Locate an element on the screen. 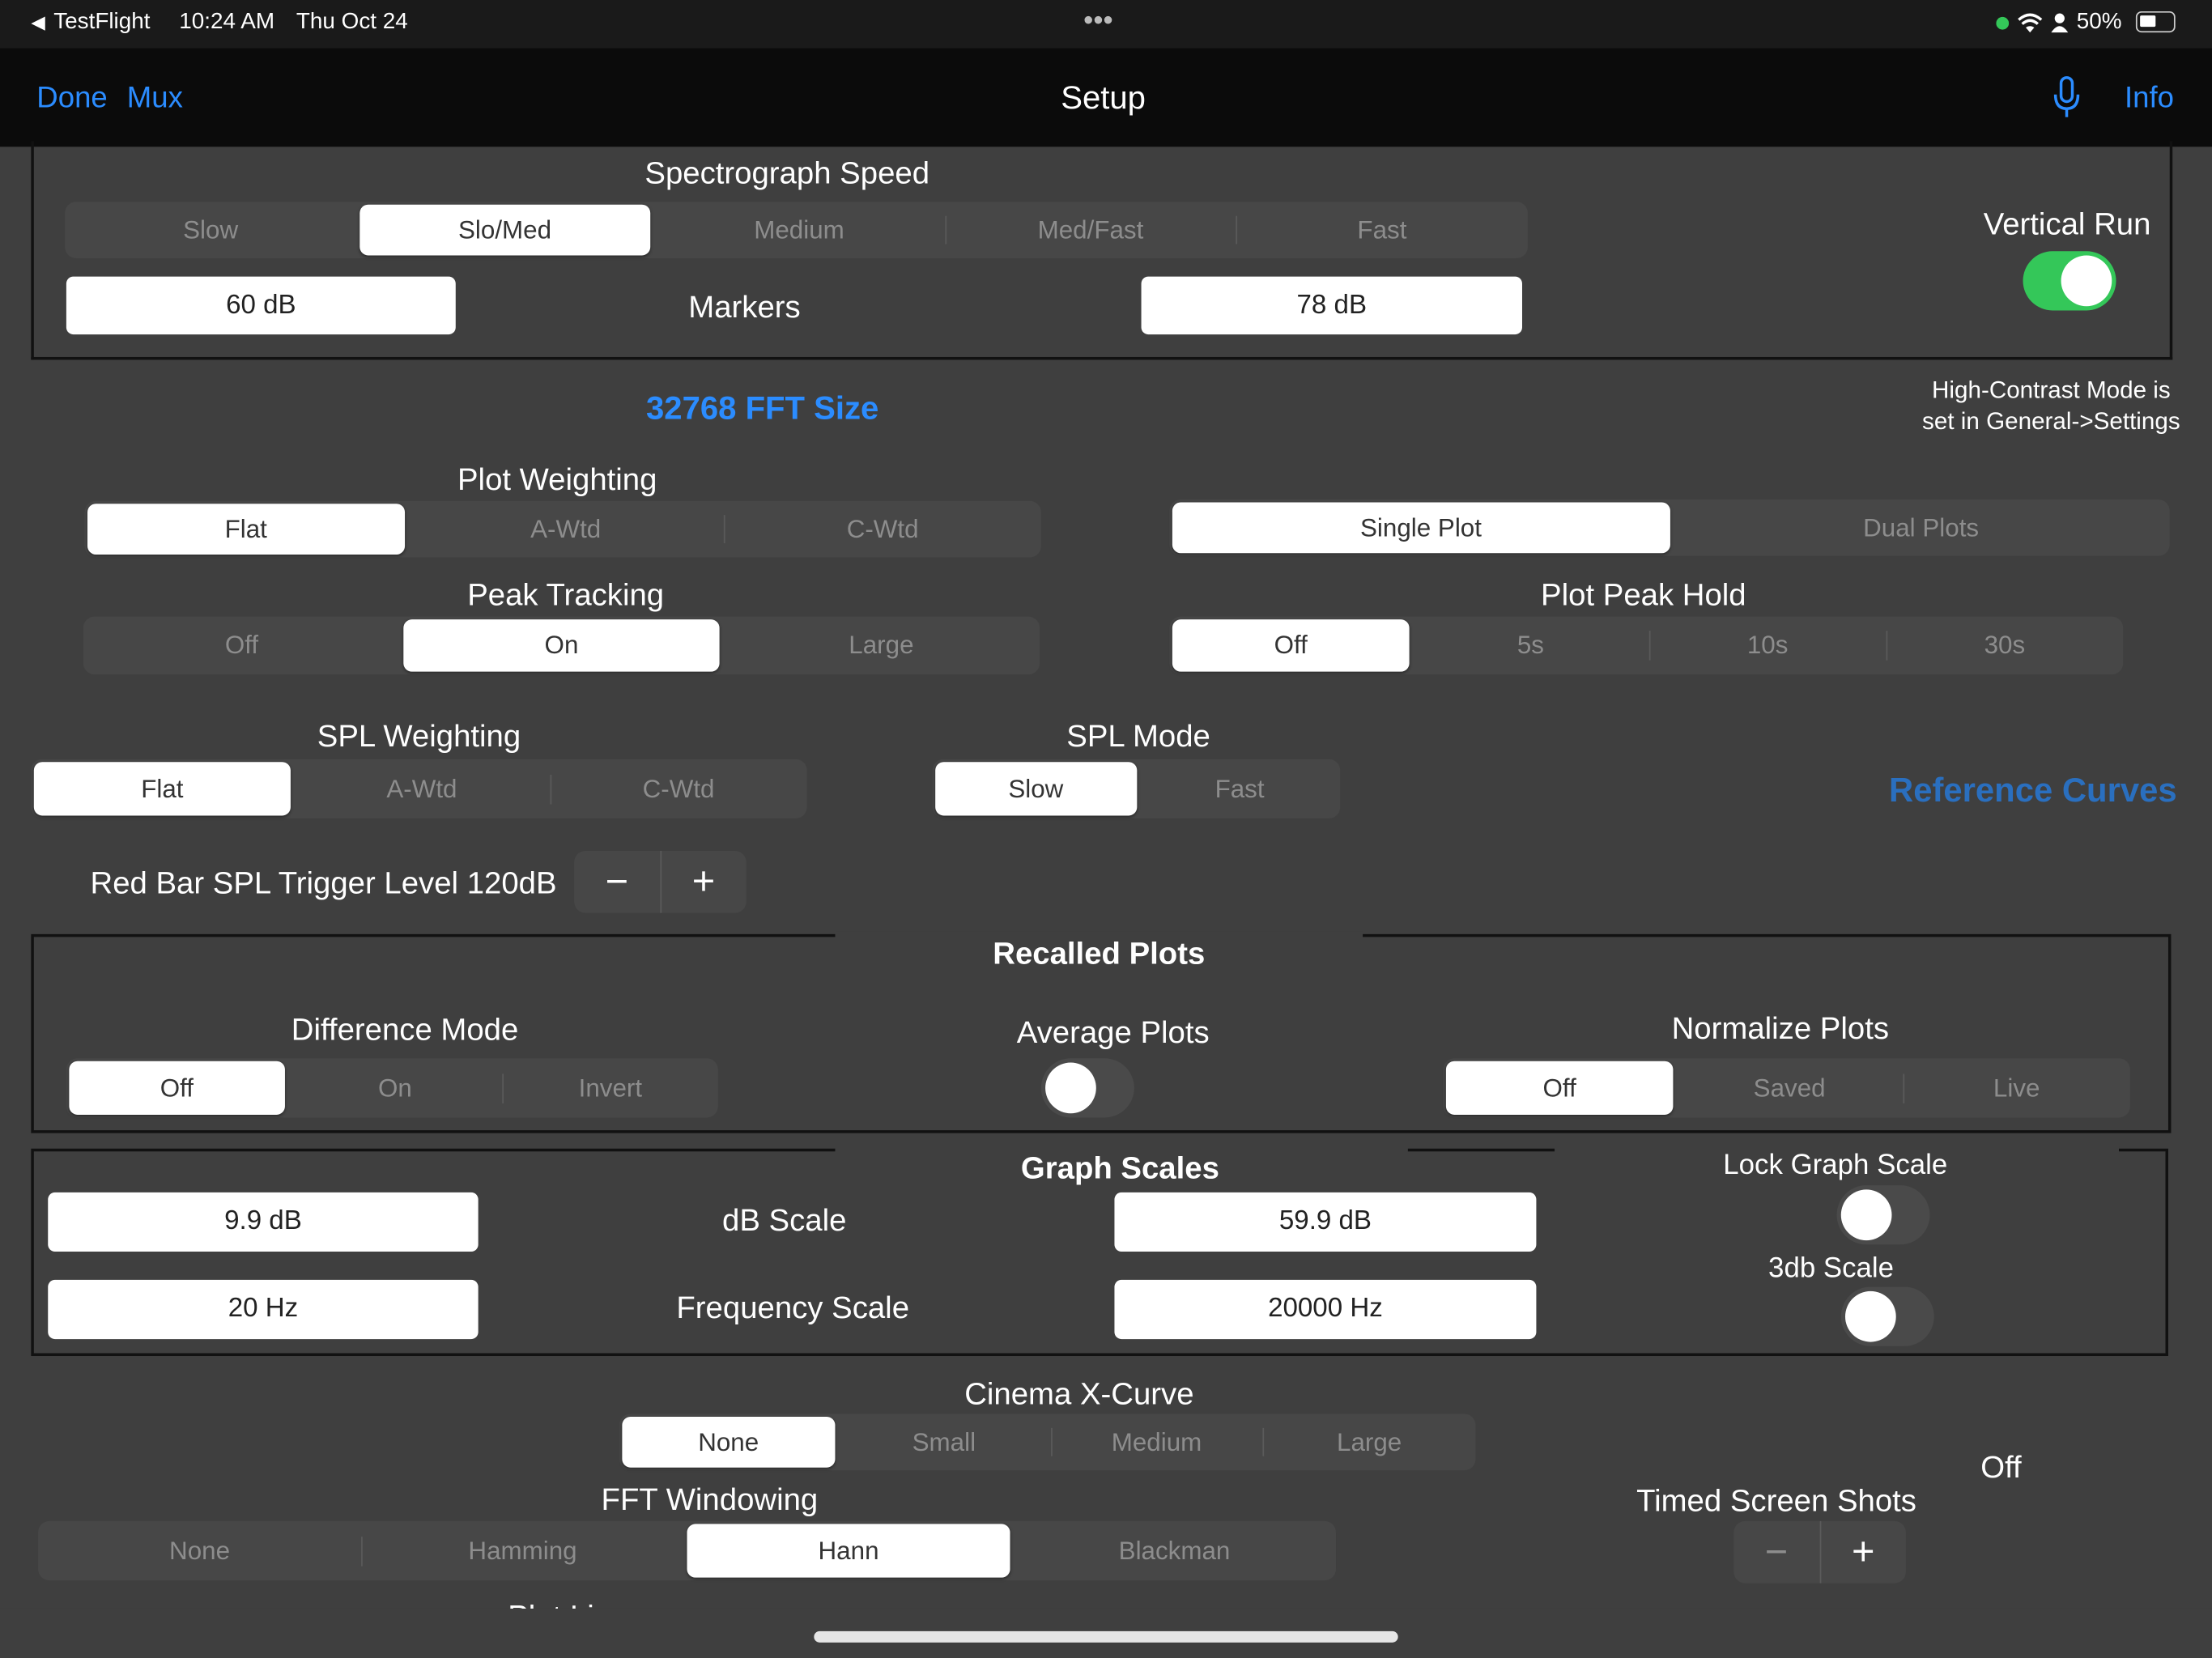 This screenshot has width=2212, height=1658. battery-percent: 50% is located at coordinates (2099, 22).